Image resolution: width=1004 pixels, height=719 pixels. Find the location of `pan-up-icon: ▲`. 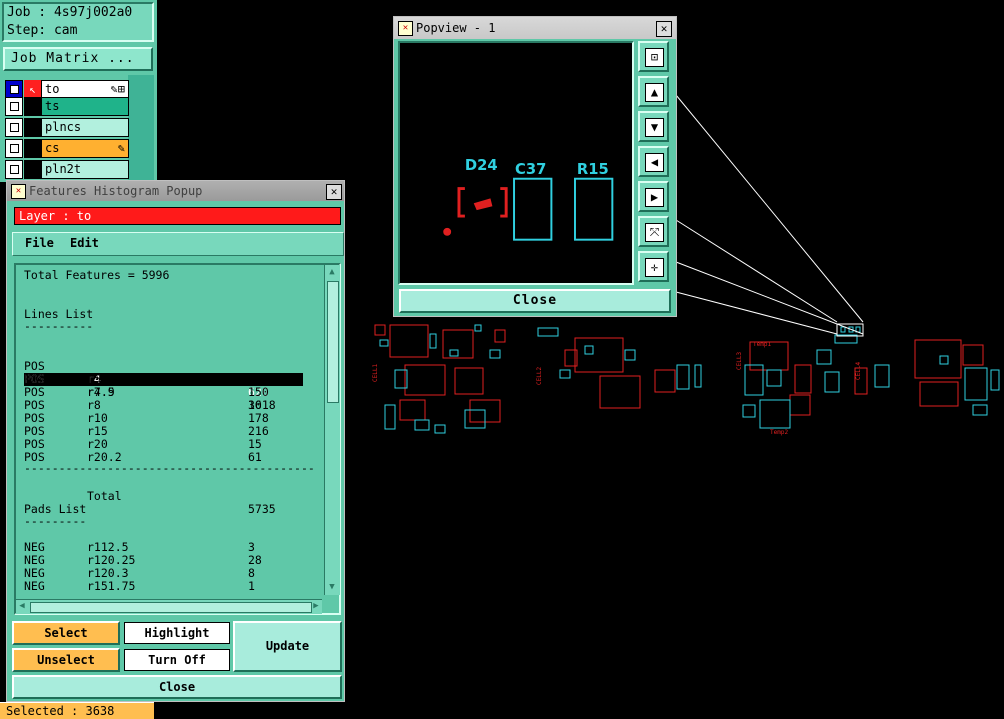

pan-up-icon: ▲ is located at coordinates (654, 92).